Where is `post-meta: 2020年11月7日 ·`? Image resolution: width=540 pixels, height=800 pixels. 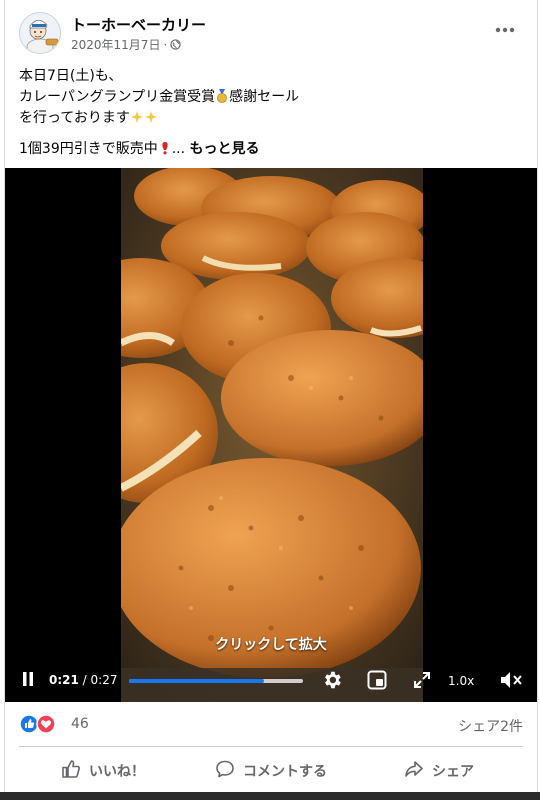 post-meta: 2020年11月7日 · is located at coordinates (126, 44).